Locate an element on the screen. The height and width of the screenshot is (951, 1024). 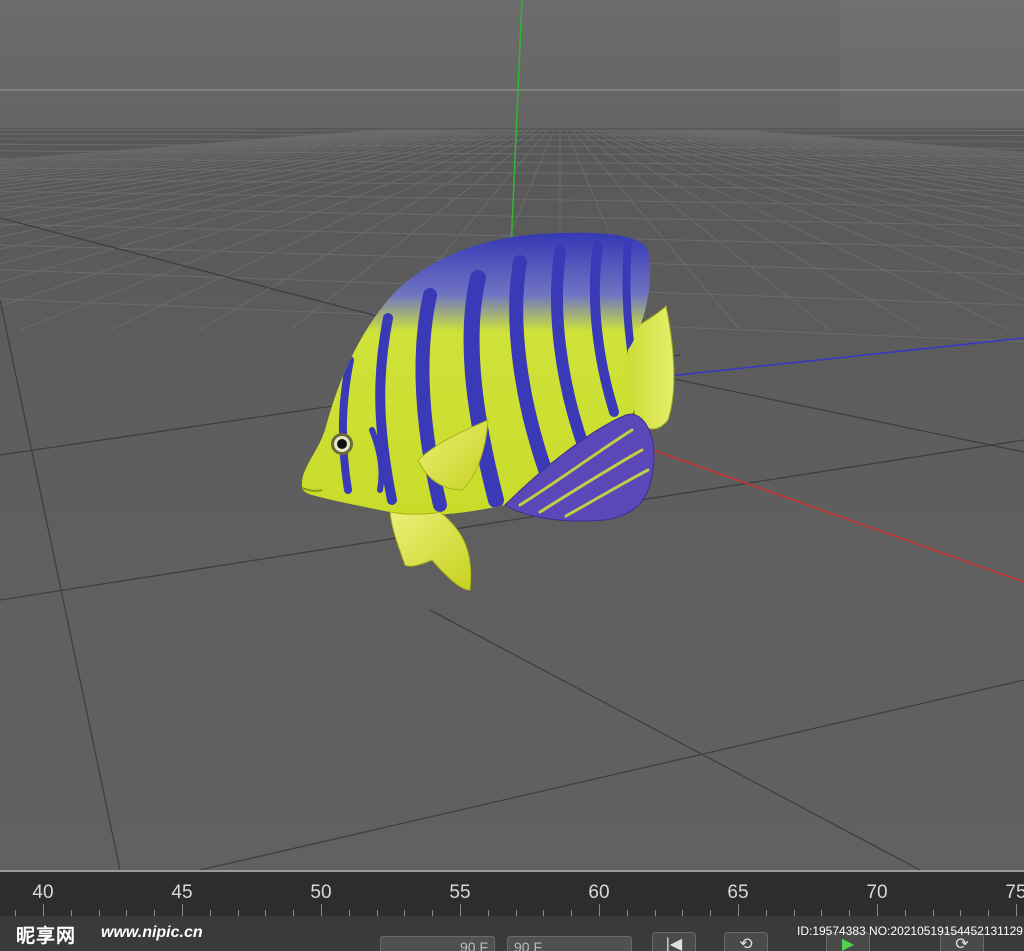
step-back-button: ⟲ is located at coordinates (746, 941).